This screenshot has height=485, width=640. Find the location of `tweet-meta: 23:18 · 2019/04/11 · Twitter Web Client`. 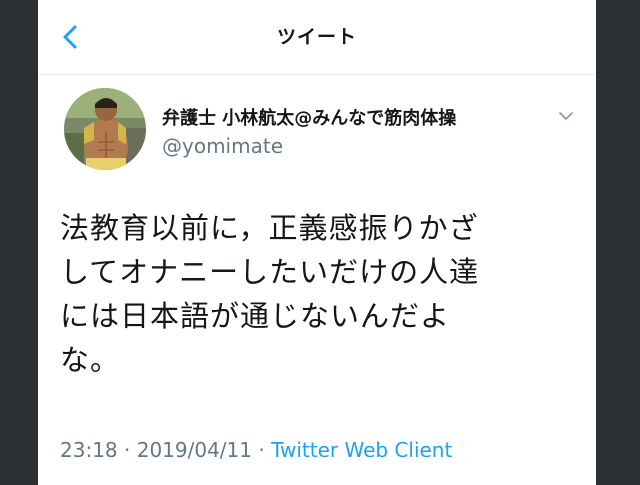

tweet-meta: 23:18 · 2019/04/11 · Twitter Web Client is located at coordinates (256, 450).